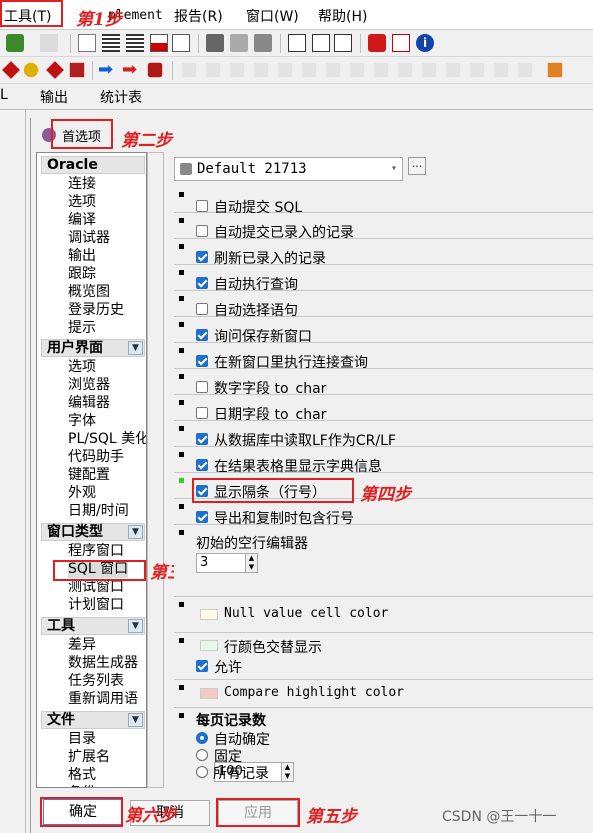 This screenshot has height=833, width=593. What do you see at coordinates (343, 43) in the screenshot?
I see `cascade-icon` at bounding box center [343, 43].